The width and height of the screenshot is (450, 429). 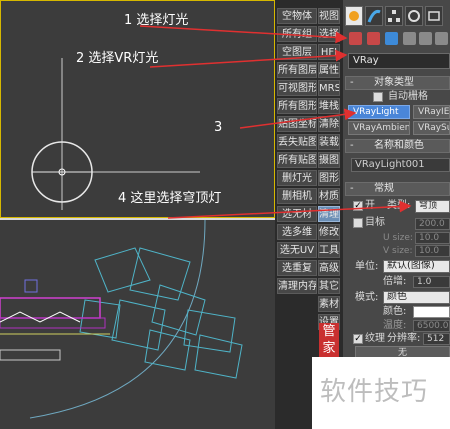 What do you see at coordinates (156, 20) in the screenshot?
I see `annotation-step1: 1 选择灯光` at bounding box center [156, 20].